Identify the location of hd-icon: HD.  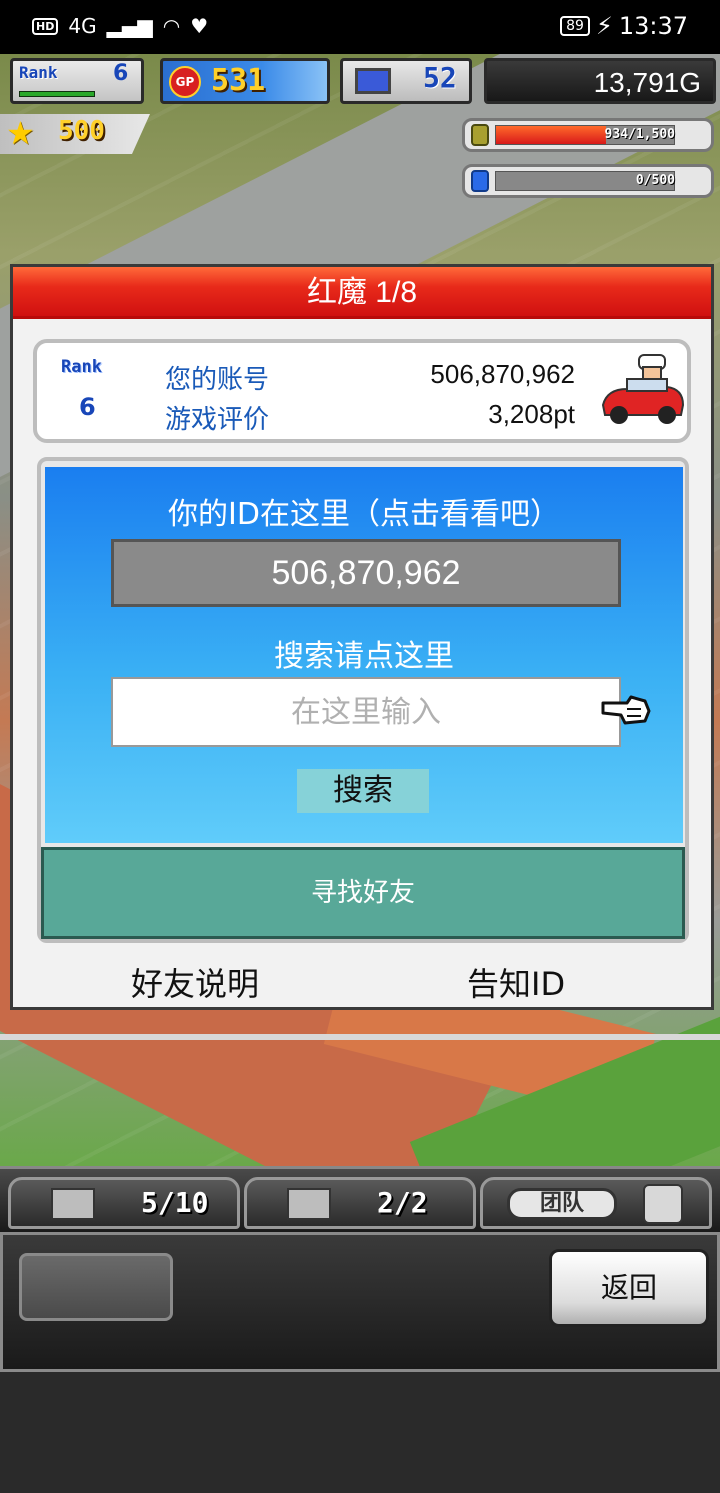
(45, 26).